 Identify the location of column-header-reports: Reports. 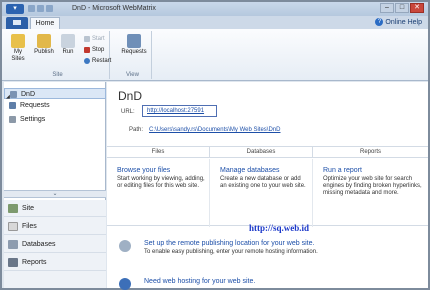
(370, 152).